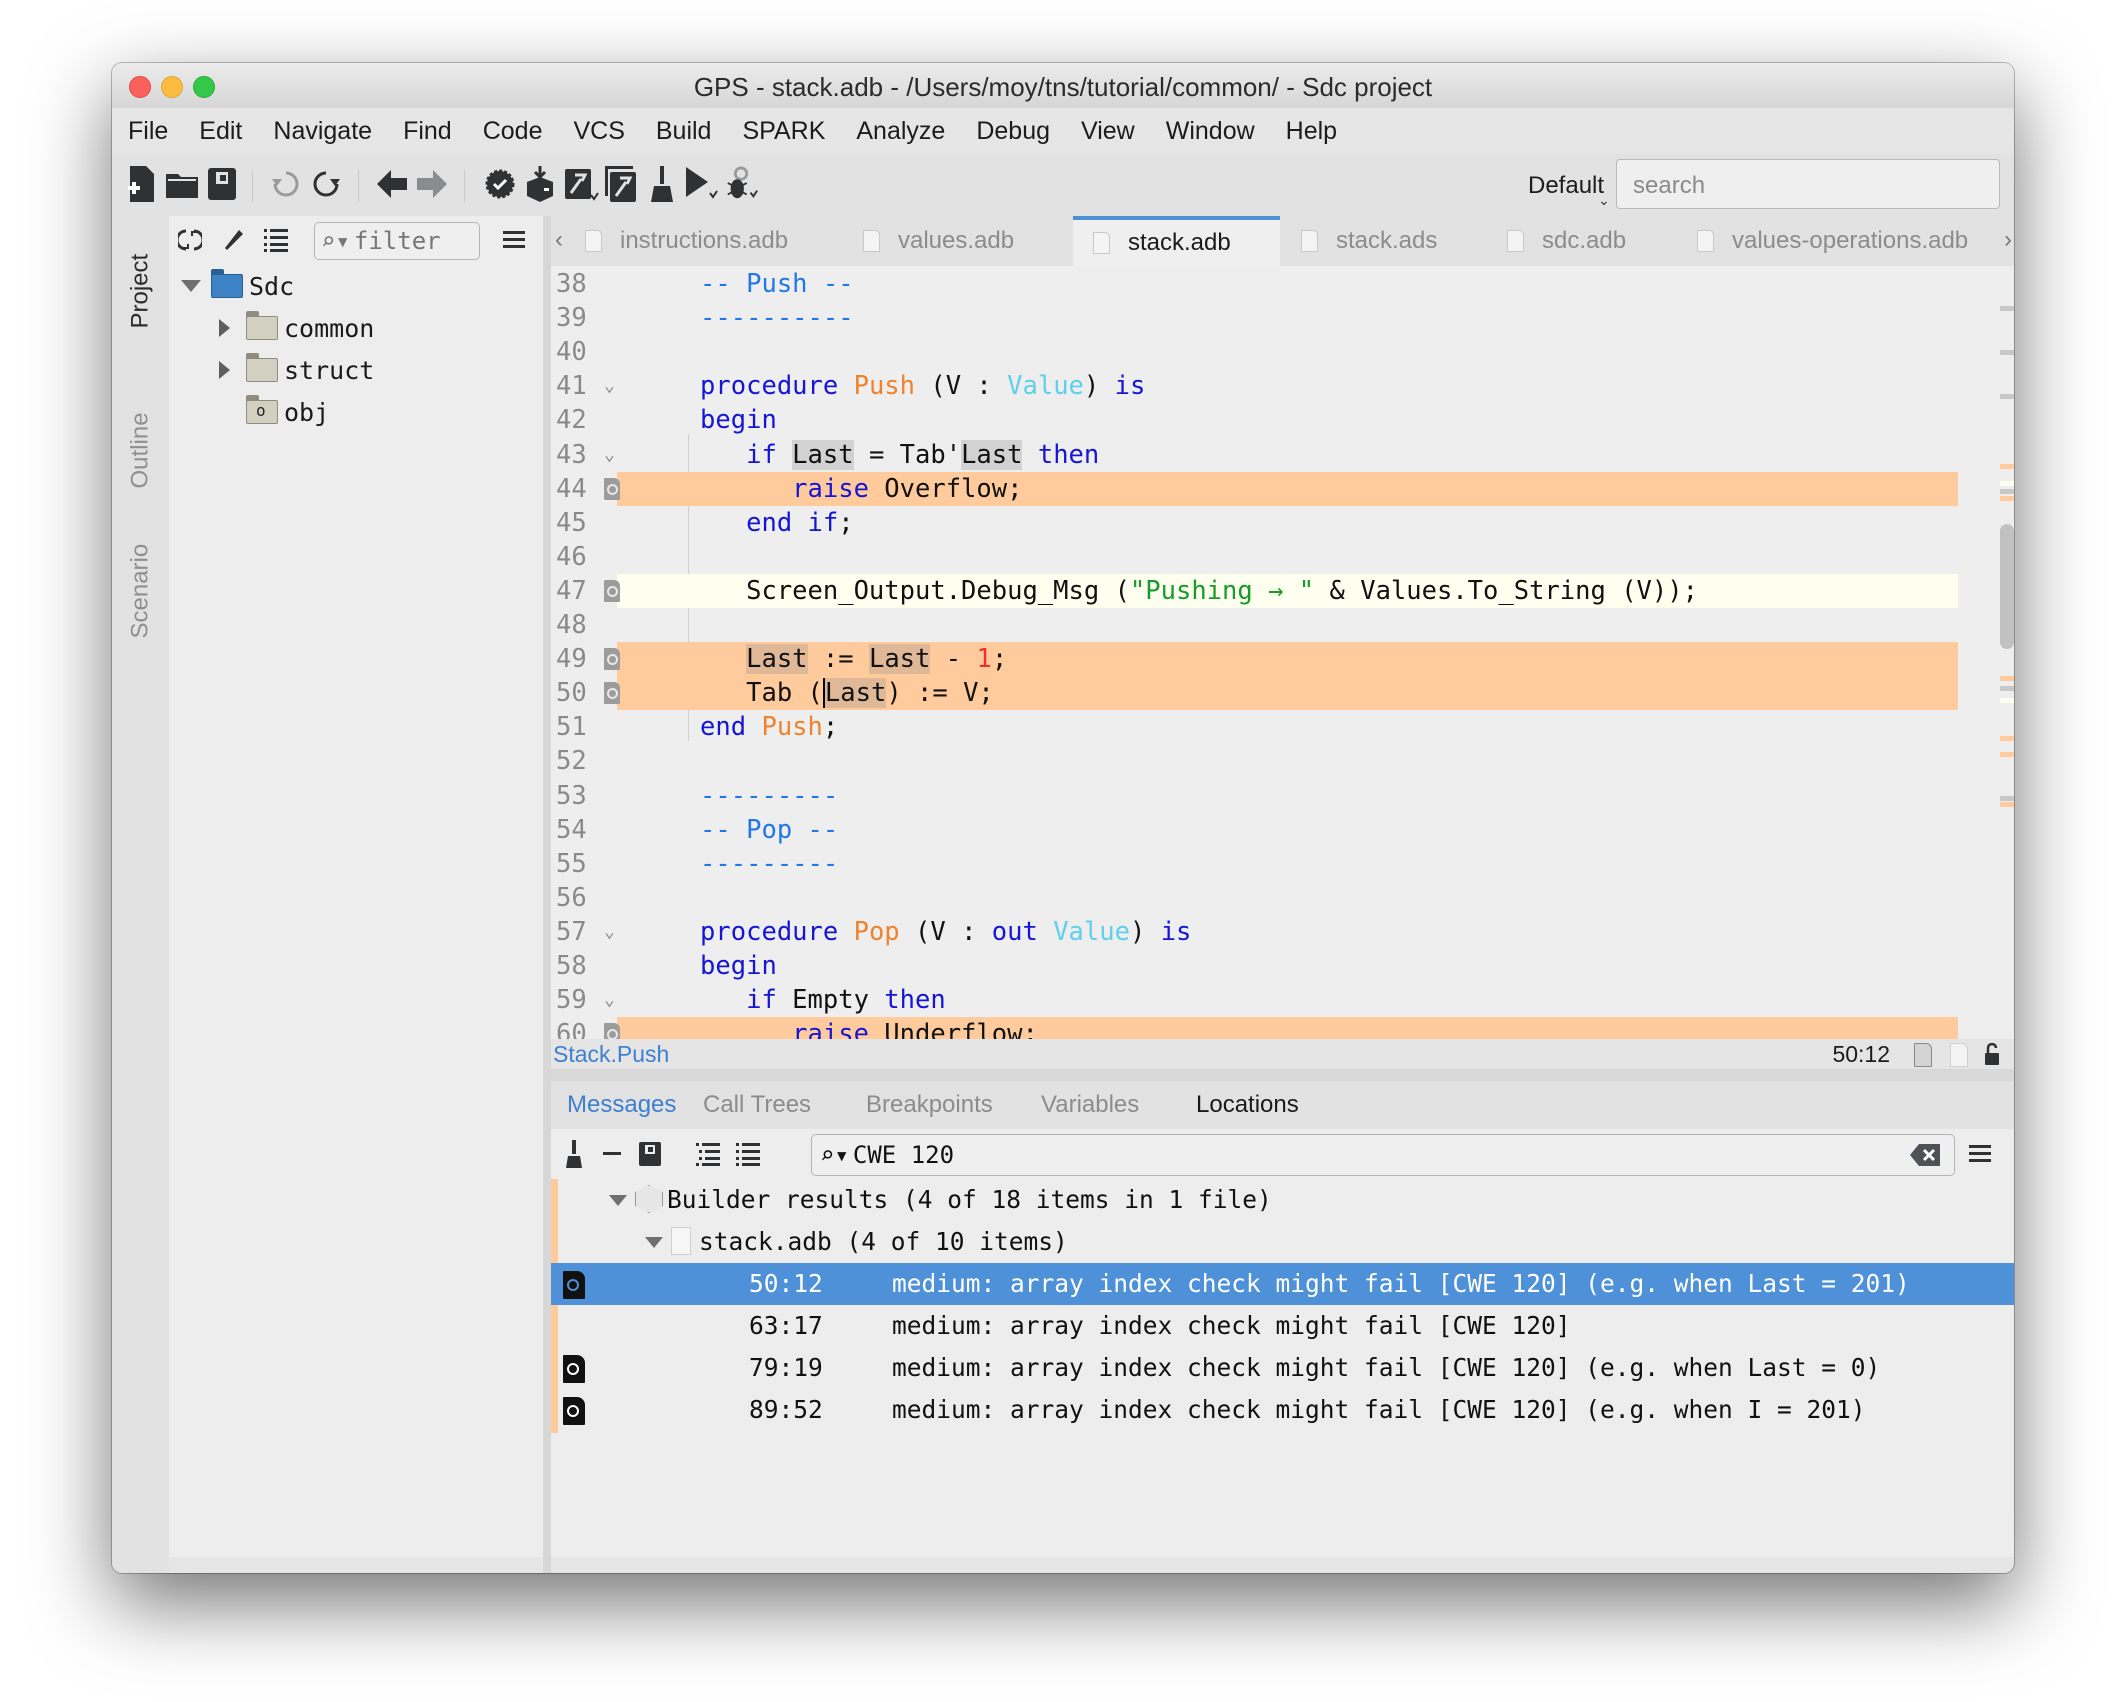 This screenshot has height=1702, width=2126. Describe the element at coordinates (513, 131) in the screenshot. I see `menu-code: Code` at that location.